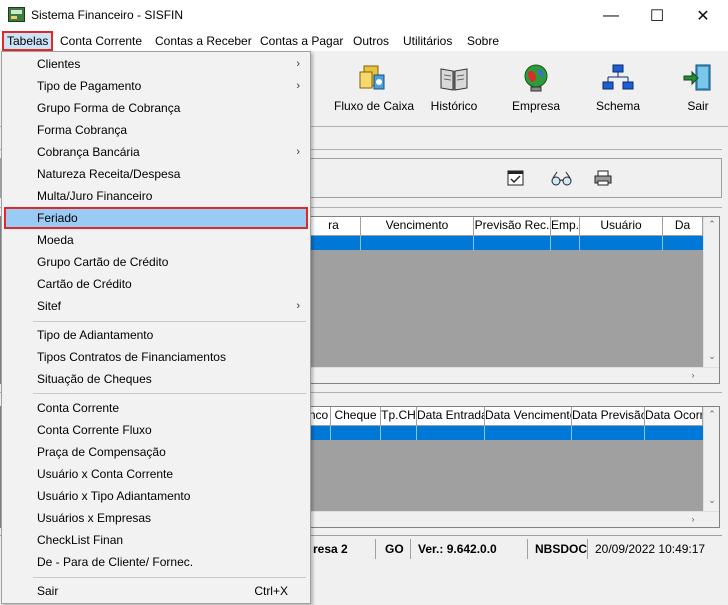 The height and width of the screenshot is (605, 728). What do you see at coordinates (156, 496) in the screenshot?
I see `menu-item-usuario-x-tipo-adiantamento: Usuário x Tipo Adiantamento` at bounding box center [156, 496].